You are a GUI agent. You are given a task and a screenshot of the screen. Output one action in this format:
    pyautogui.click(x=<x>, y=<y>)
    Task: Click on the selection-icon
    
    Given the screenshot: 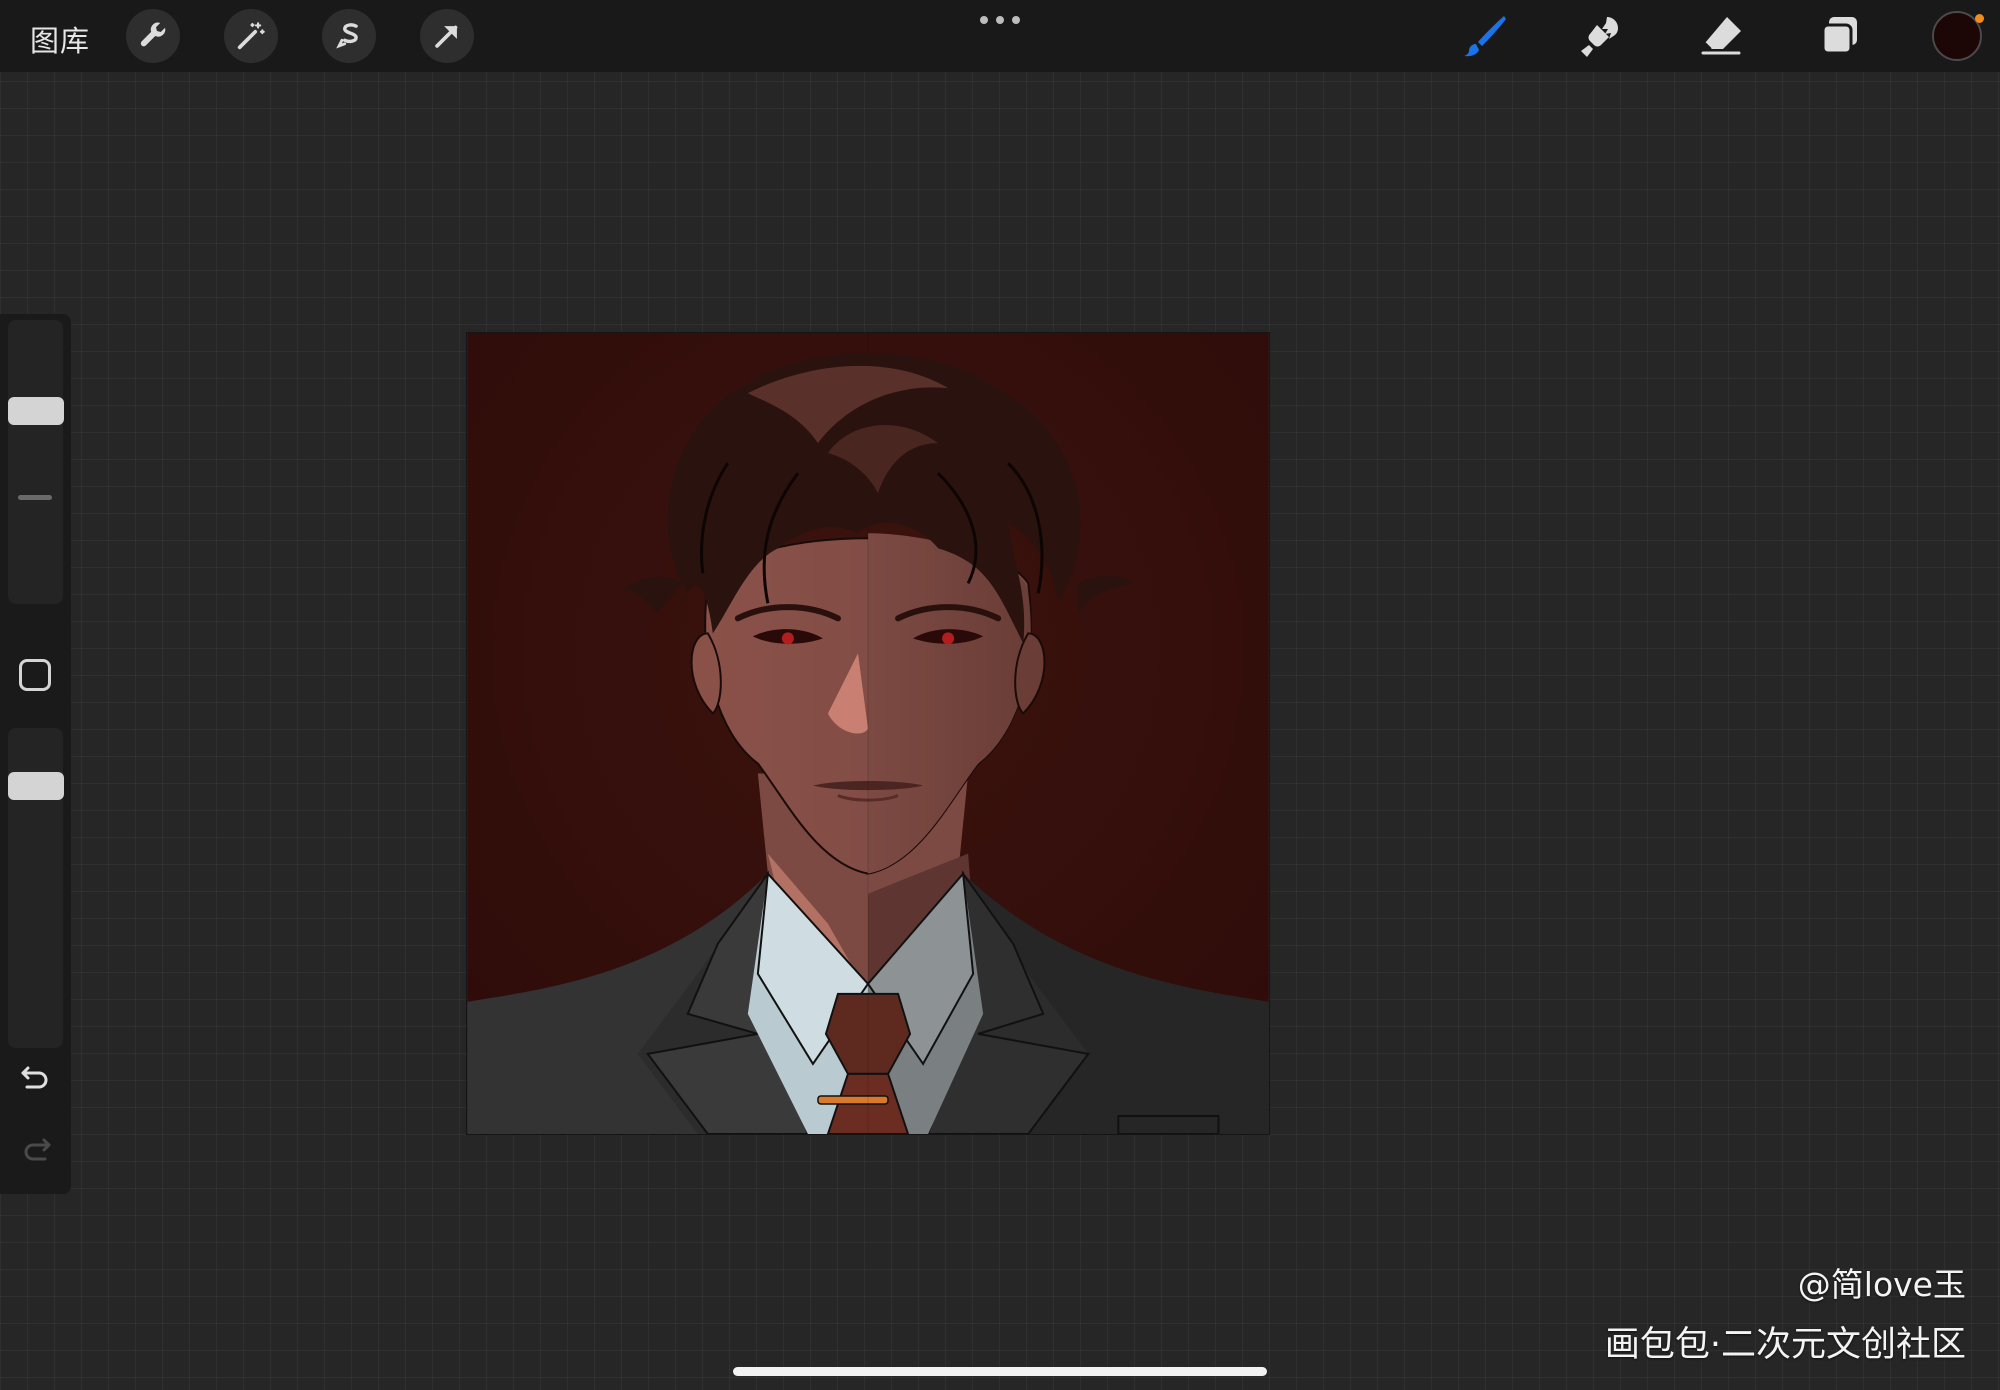 What is the action you would take?
    pyautogui.click(x=347, y=36)
    